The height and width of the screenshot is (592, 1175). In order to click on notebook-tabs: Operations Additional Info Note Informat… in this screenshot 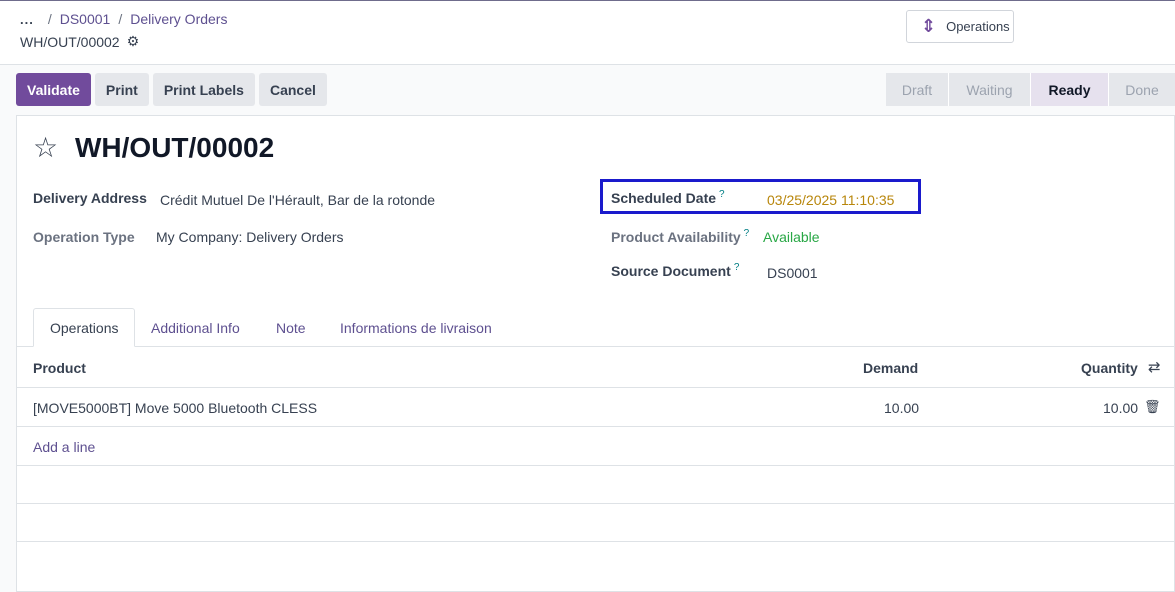, I will do `click(595, 327)`.